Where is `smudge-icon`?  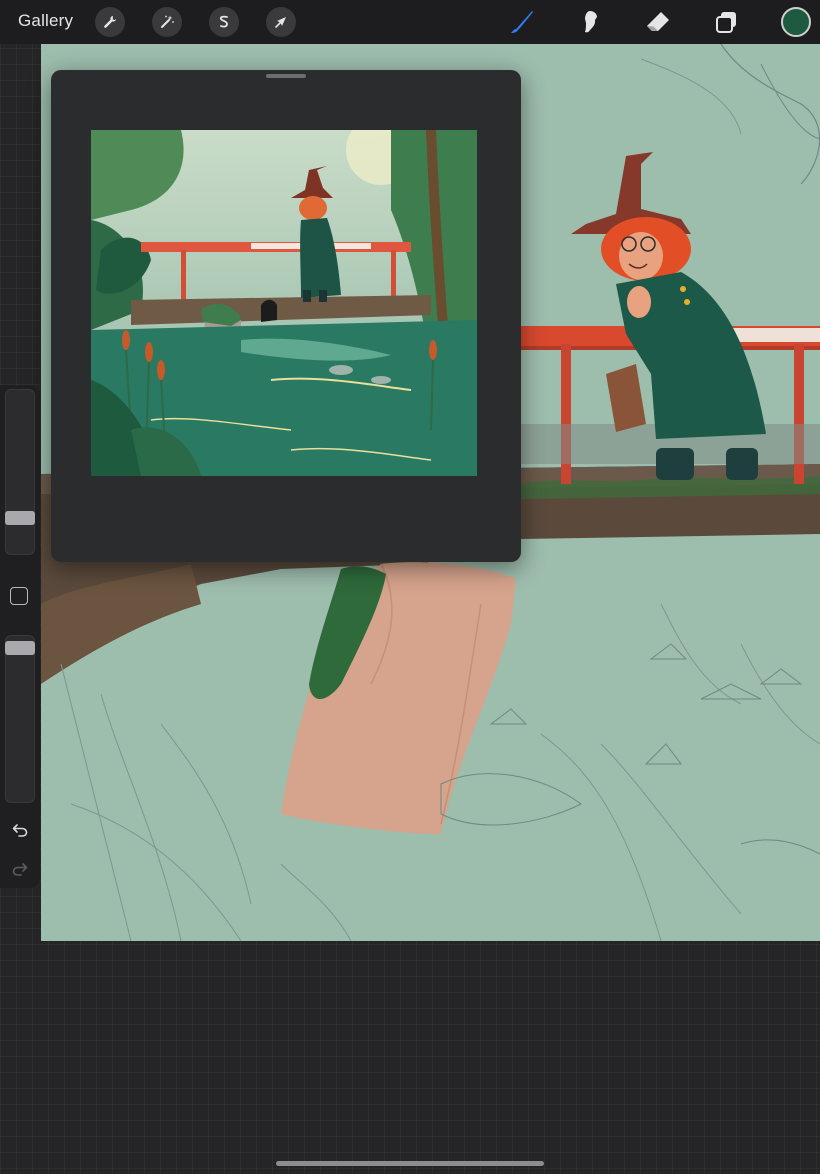 smudge-icon is located at coordinates (591, 22).